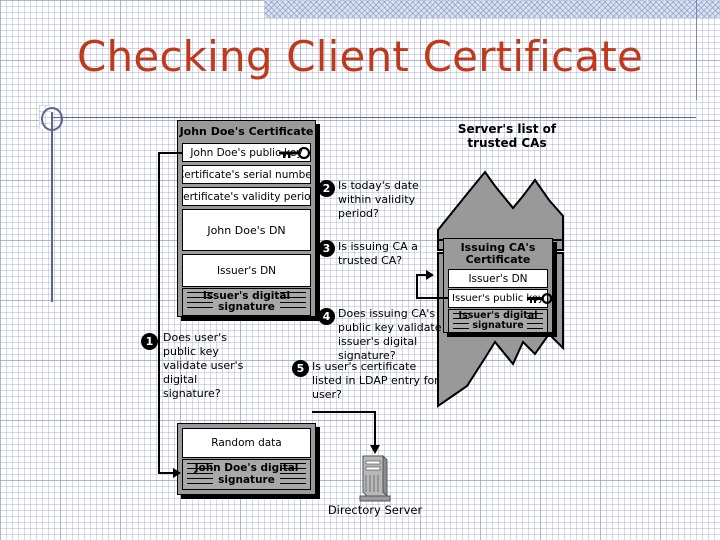 The width and height of the screenshot is (720, 540). I want to click on client-cert-row-issuer-dn-label: Issuer's DN, so click(246, 270).